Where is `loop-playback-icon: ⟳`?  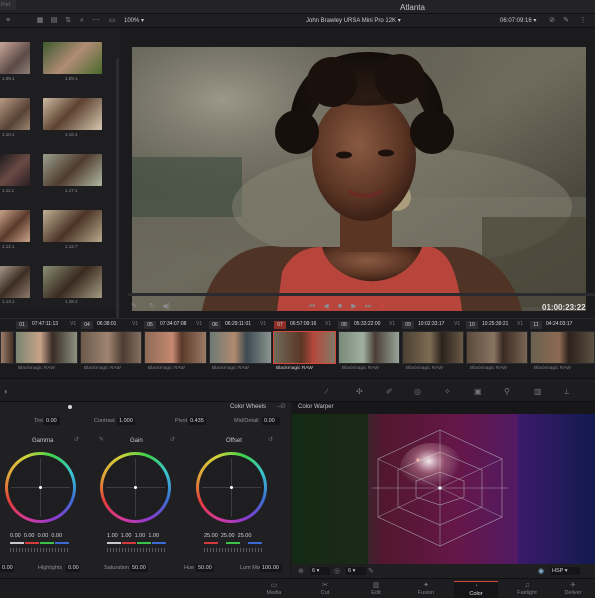
loop-playback-icon: ⟳ is located at coordinates (382, 307).